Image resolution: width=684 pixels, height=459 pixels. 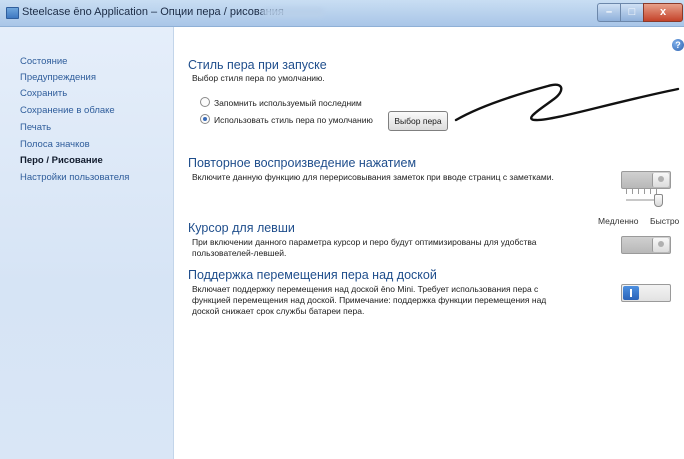 What do you see at coordinates (567, 102) in the screenshot?
I see `pen-stroke-preview` at bounding box center [567, 102].